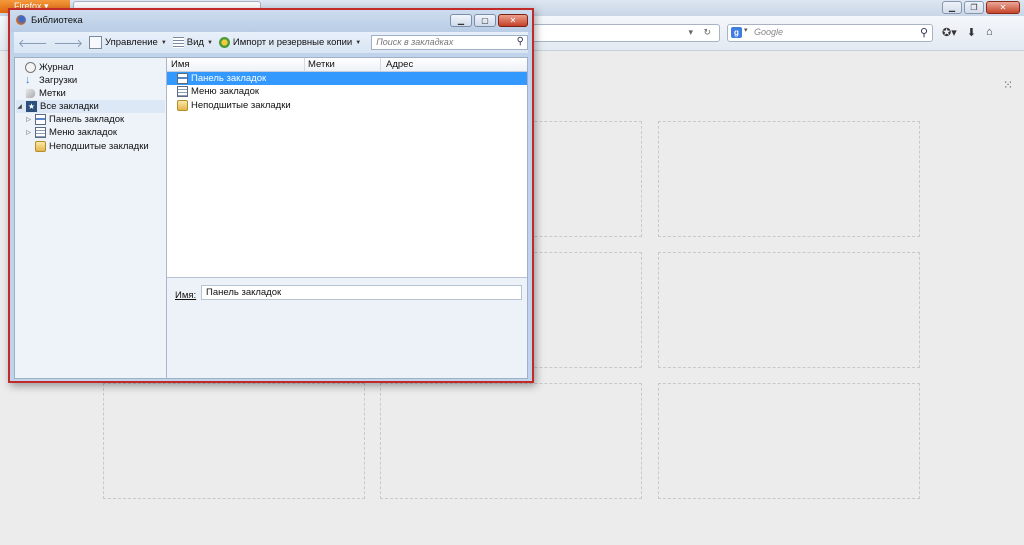 This screenshot has height=545, width=1024. Describe the element at coordinates (186, 295) in the screenshot. I see `name-label: Имя:` at that location.